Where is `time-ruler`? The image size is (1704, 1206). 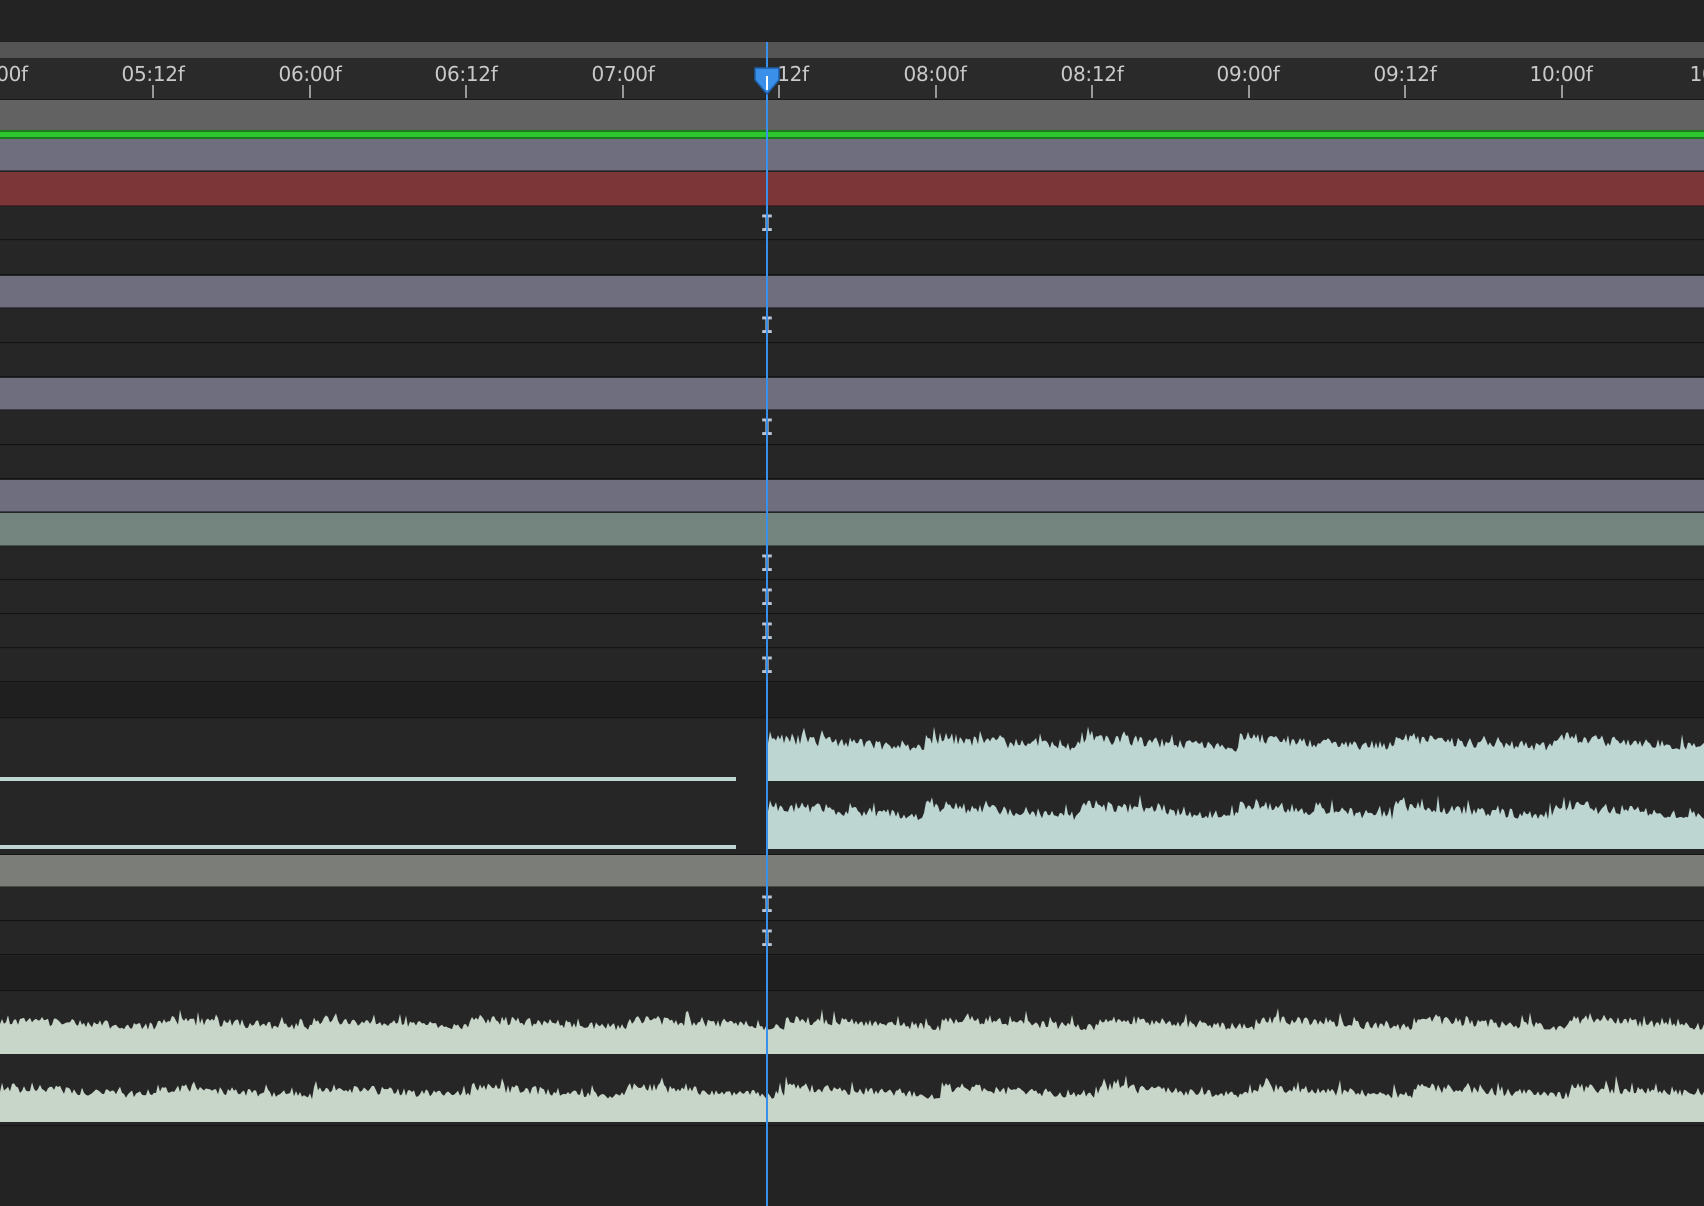 time-ruler is located at coordinates (852, 79).